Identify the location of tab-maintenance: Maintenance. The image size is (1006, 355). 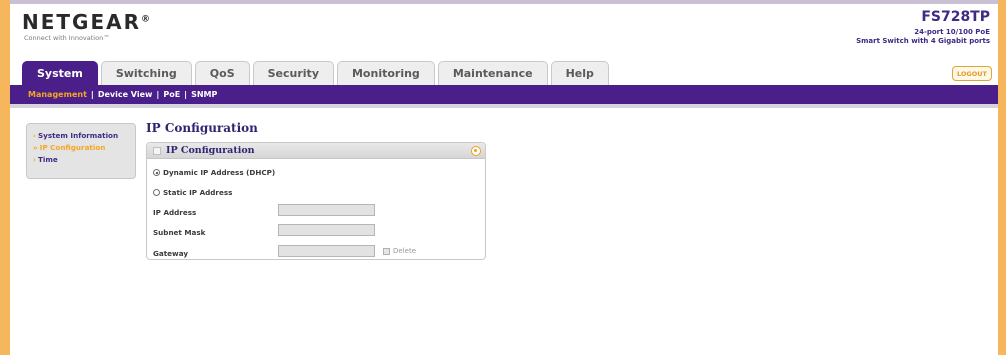
(492, 73).